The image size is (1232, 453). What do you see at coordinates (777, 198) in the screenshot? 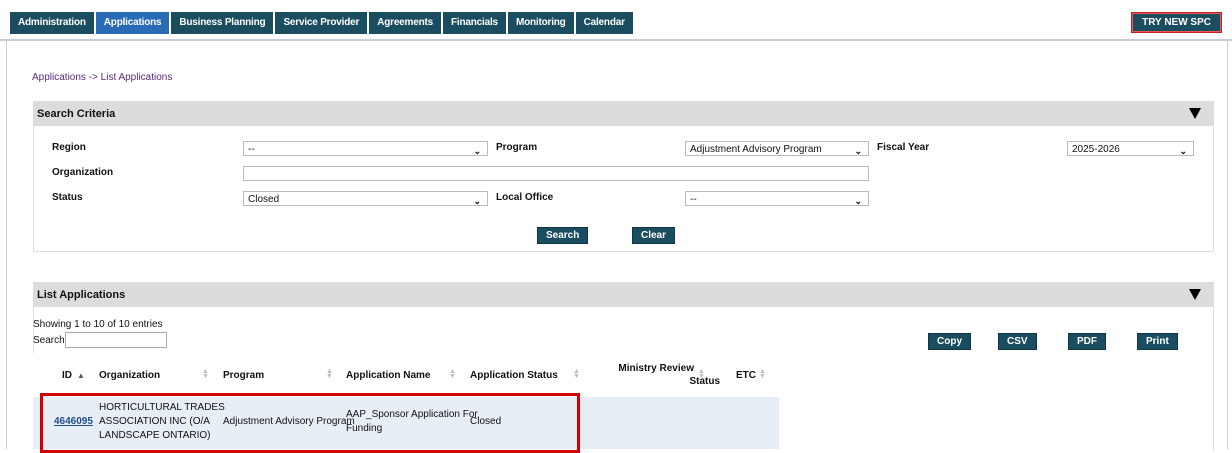
I see `local-office-select: -- ⌄` at bounding box center [777, 198].